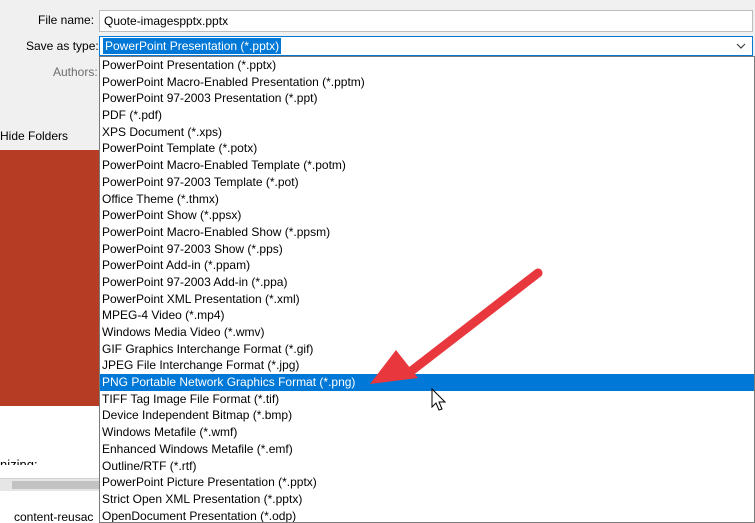  I want to click on dropdown-option: JPEG File Interchange Format (*.jpg), so click(427, 365).